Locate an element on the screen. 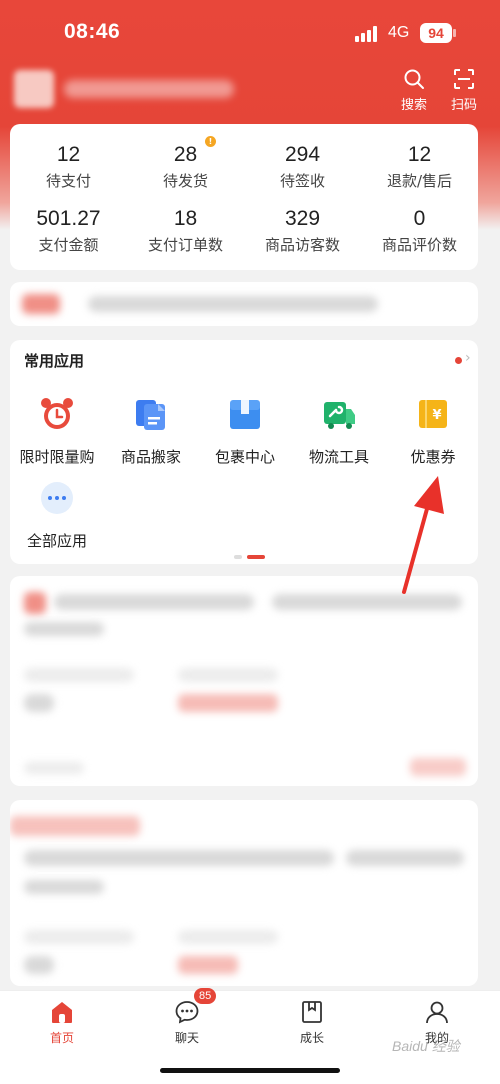  stat-value: 329 is located at coordinates (302, 218).